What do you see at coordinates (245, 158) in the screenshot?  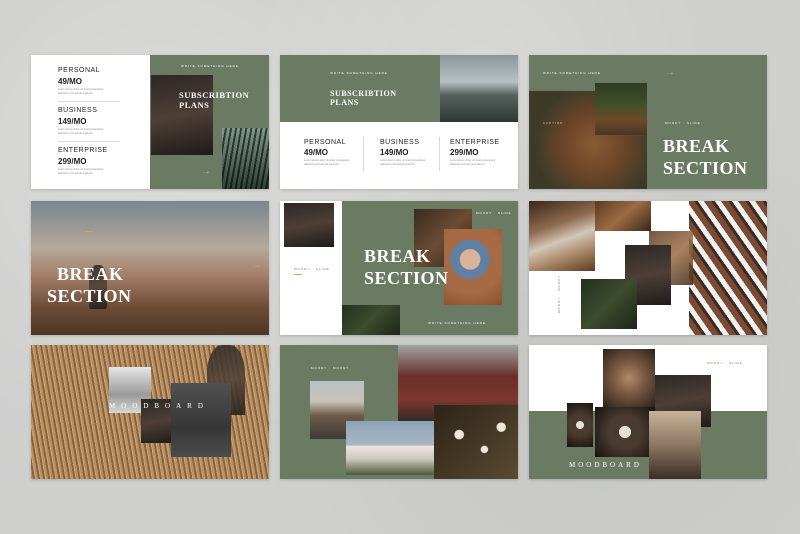 I see `photo-greenhouse` at bounding box center [245, 158].